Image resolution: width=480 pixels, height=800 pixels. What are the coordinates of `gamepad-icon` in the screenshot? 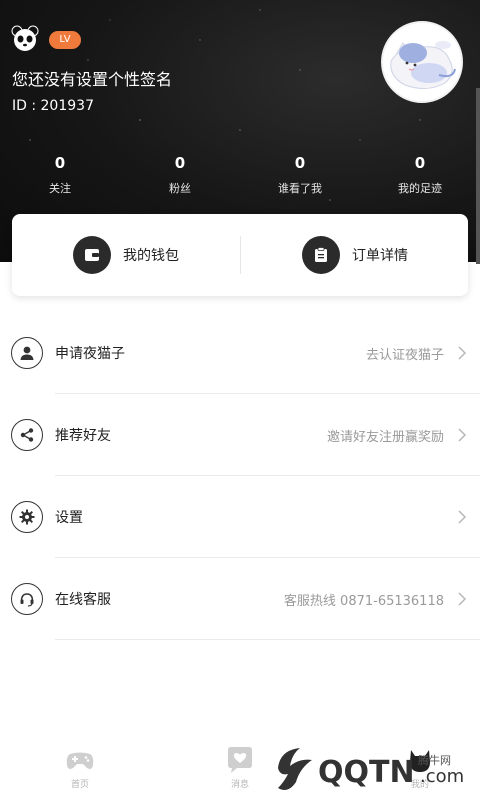 It's located at (80, 760).